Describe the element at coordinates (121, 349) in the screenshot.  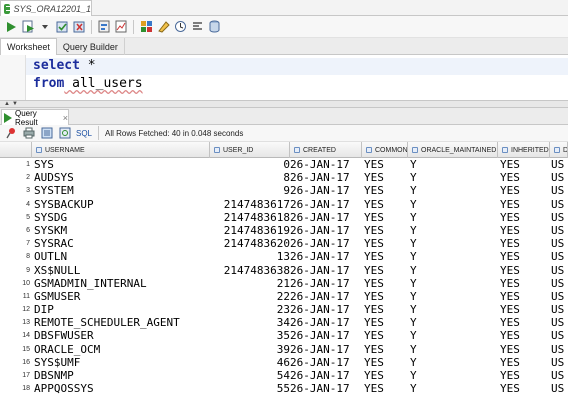
I see `cell-username: ORACLE_OCM` at that location.